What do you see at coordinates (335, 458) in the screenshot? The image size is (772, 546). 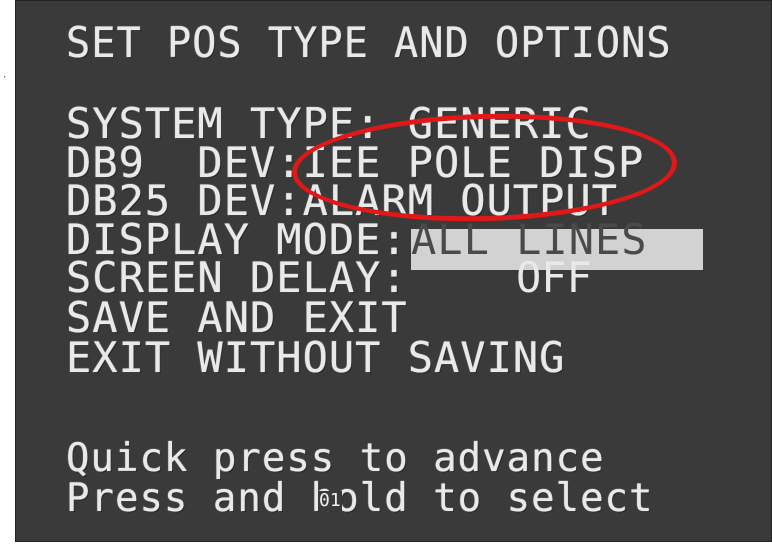 I see `hint-quick-press: Quick press to advance` at bounding box center [335, 458].